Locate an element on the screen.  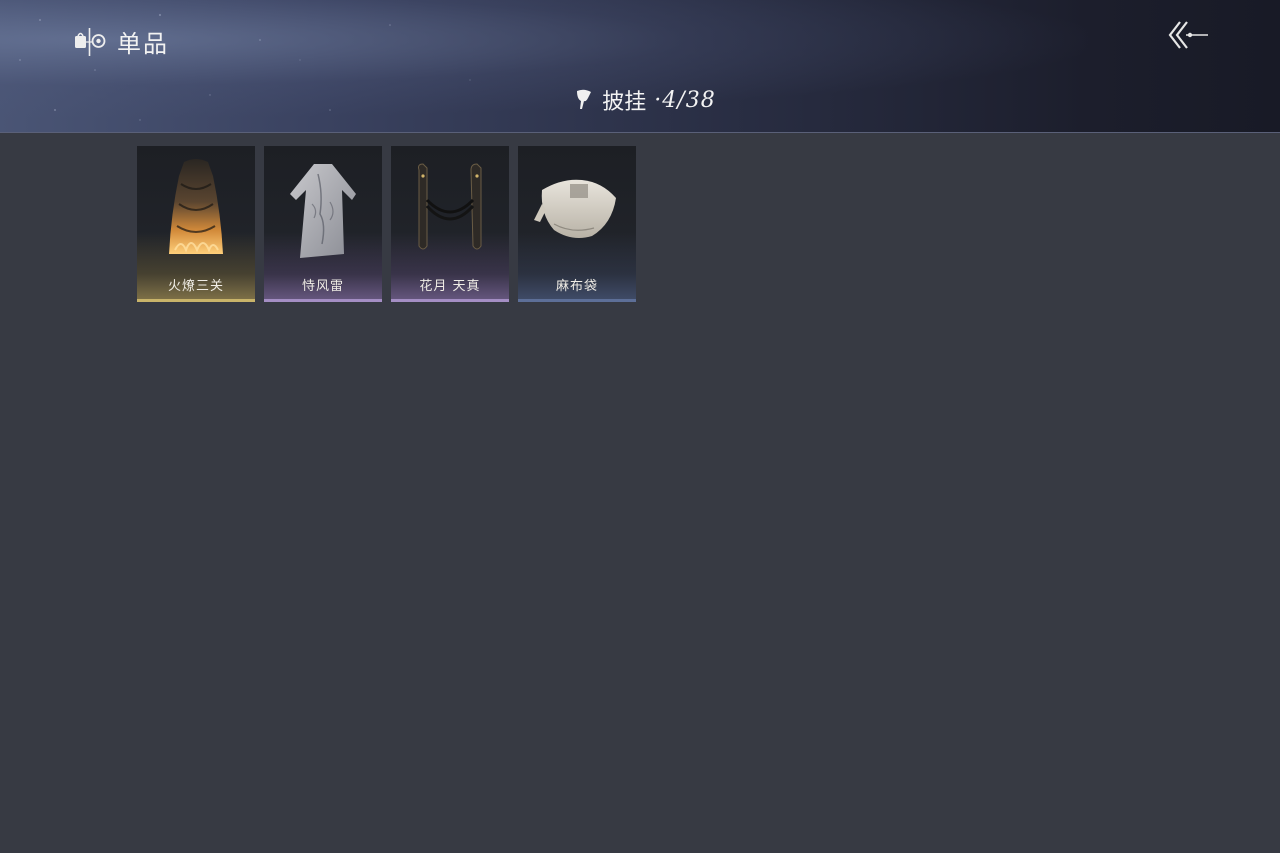
item-grid: 火燎三关 恃风雷 花月 天真 麻布袋 is located at coordinates (386, 224).